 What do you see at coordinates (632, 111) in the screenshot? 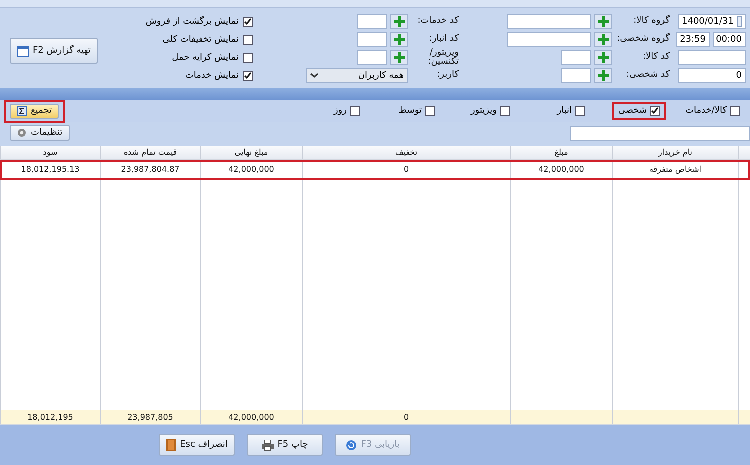
I see `option-label: شخصی` at bounding box center [632, 111].